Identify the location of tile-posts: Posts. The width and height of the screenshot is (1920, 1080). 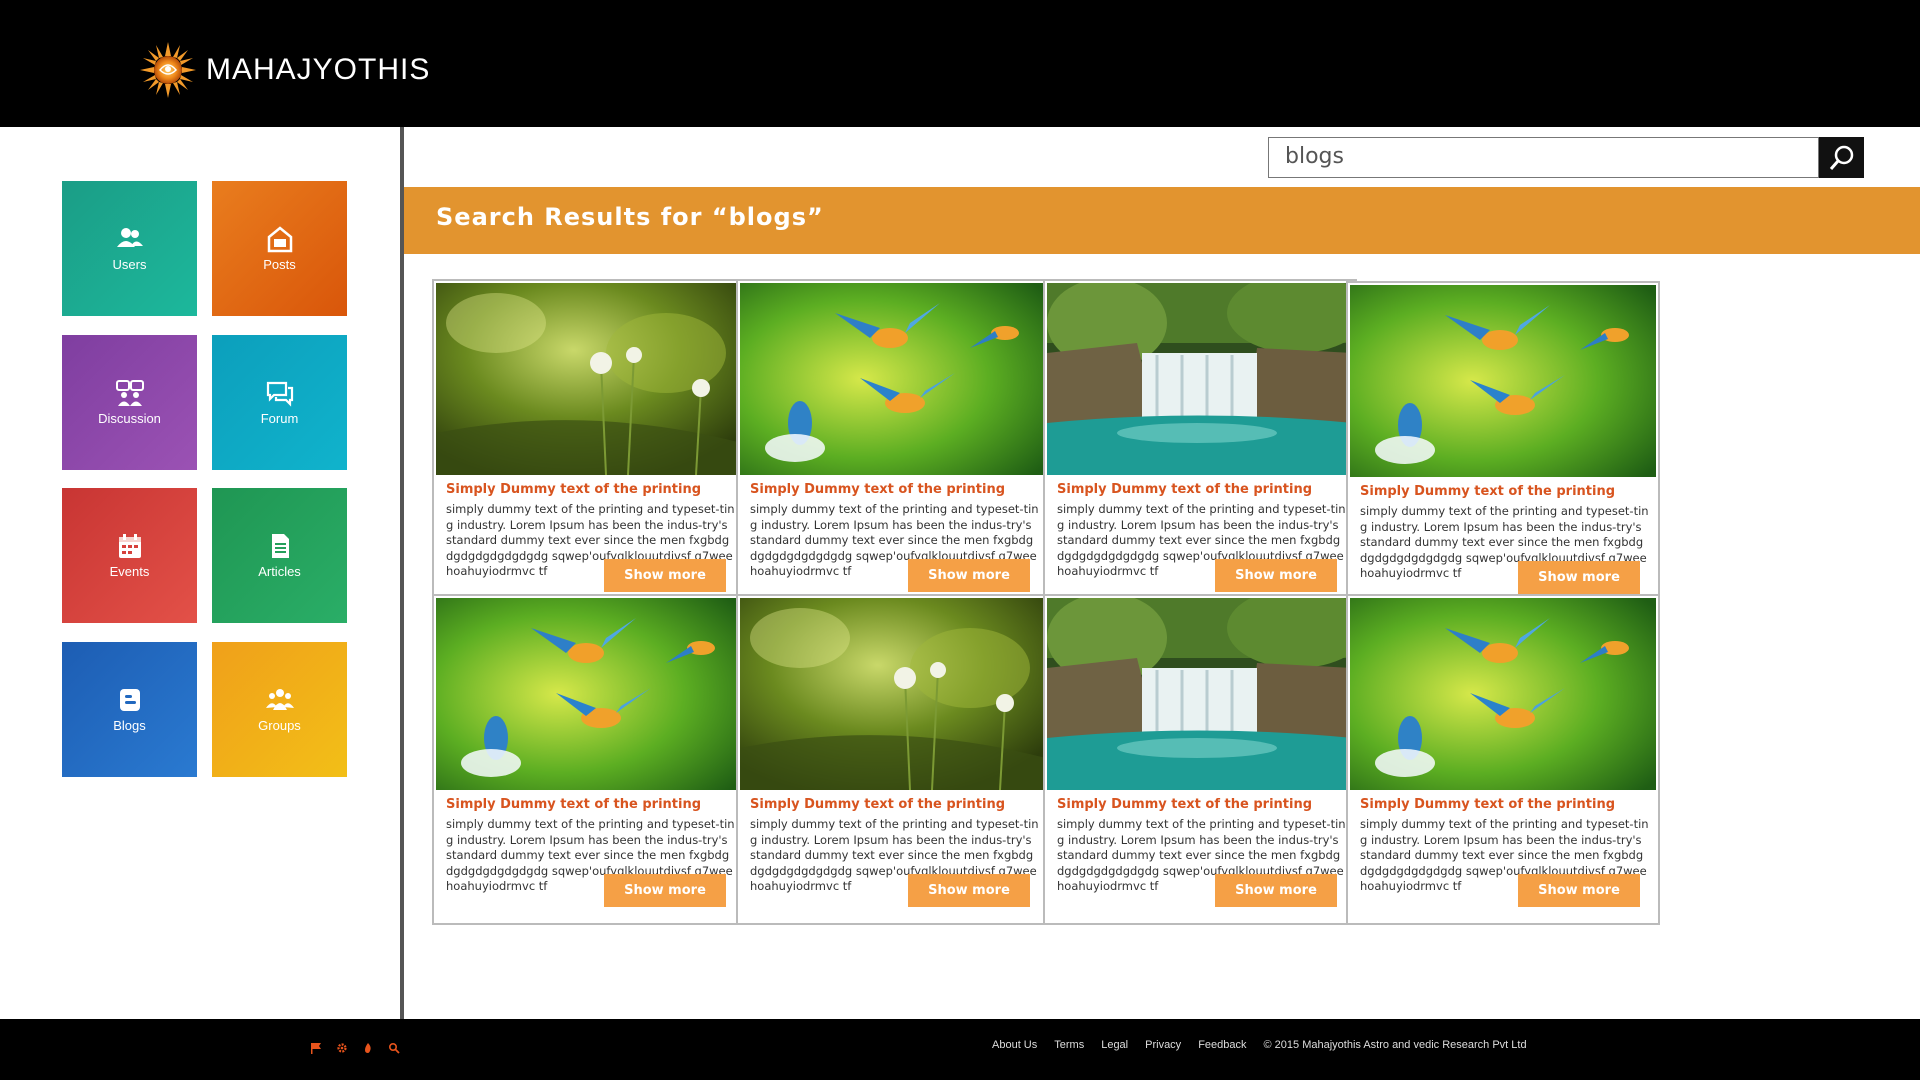
(279, 248).